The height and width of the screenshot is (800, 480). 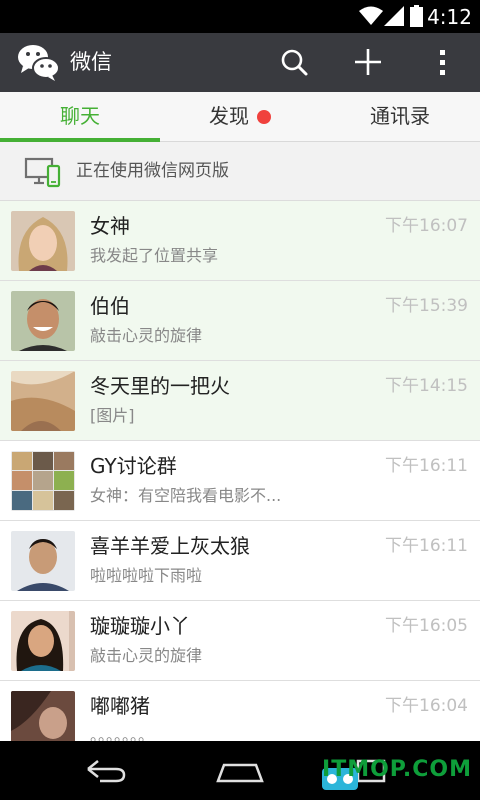 What do you see at coordinates (442, 62) in the screenshot?
I see `more-icon` at bounding box center [442, 62].